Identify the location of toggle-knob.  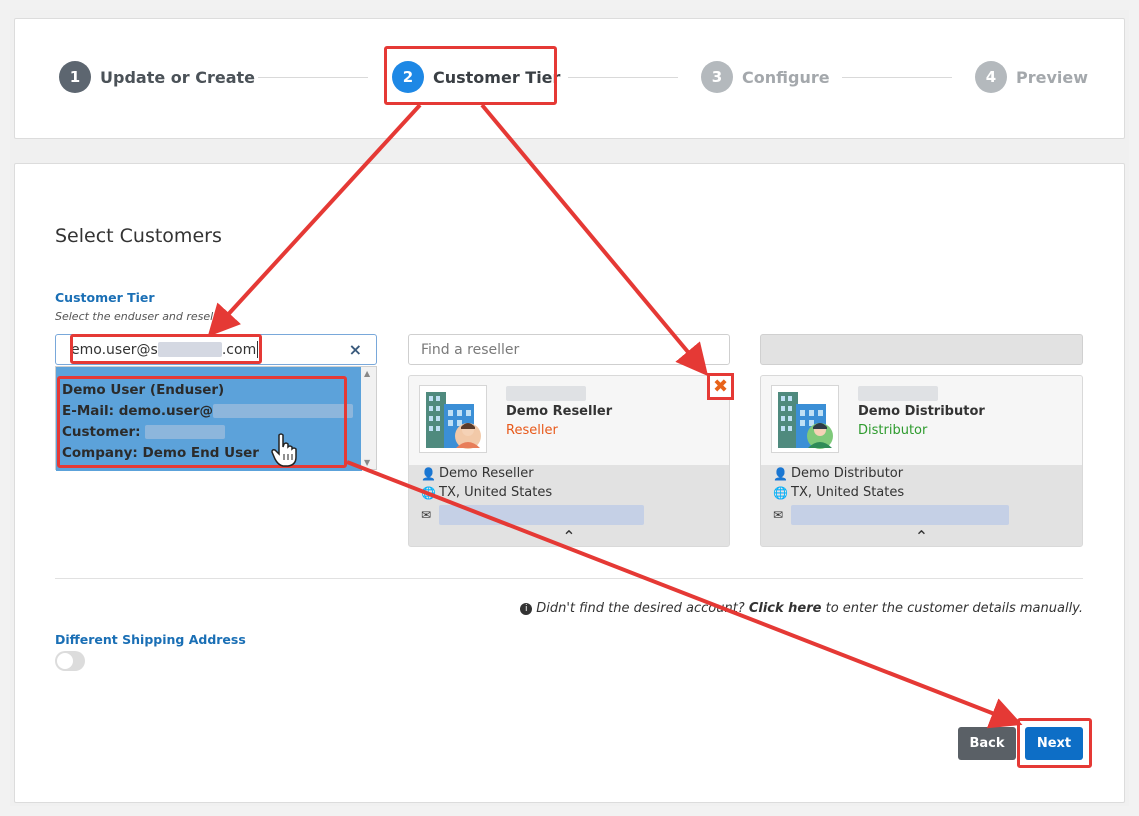
(65, 661).